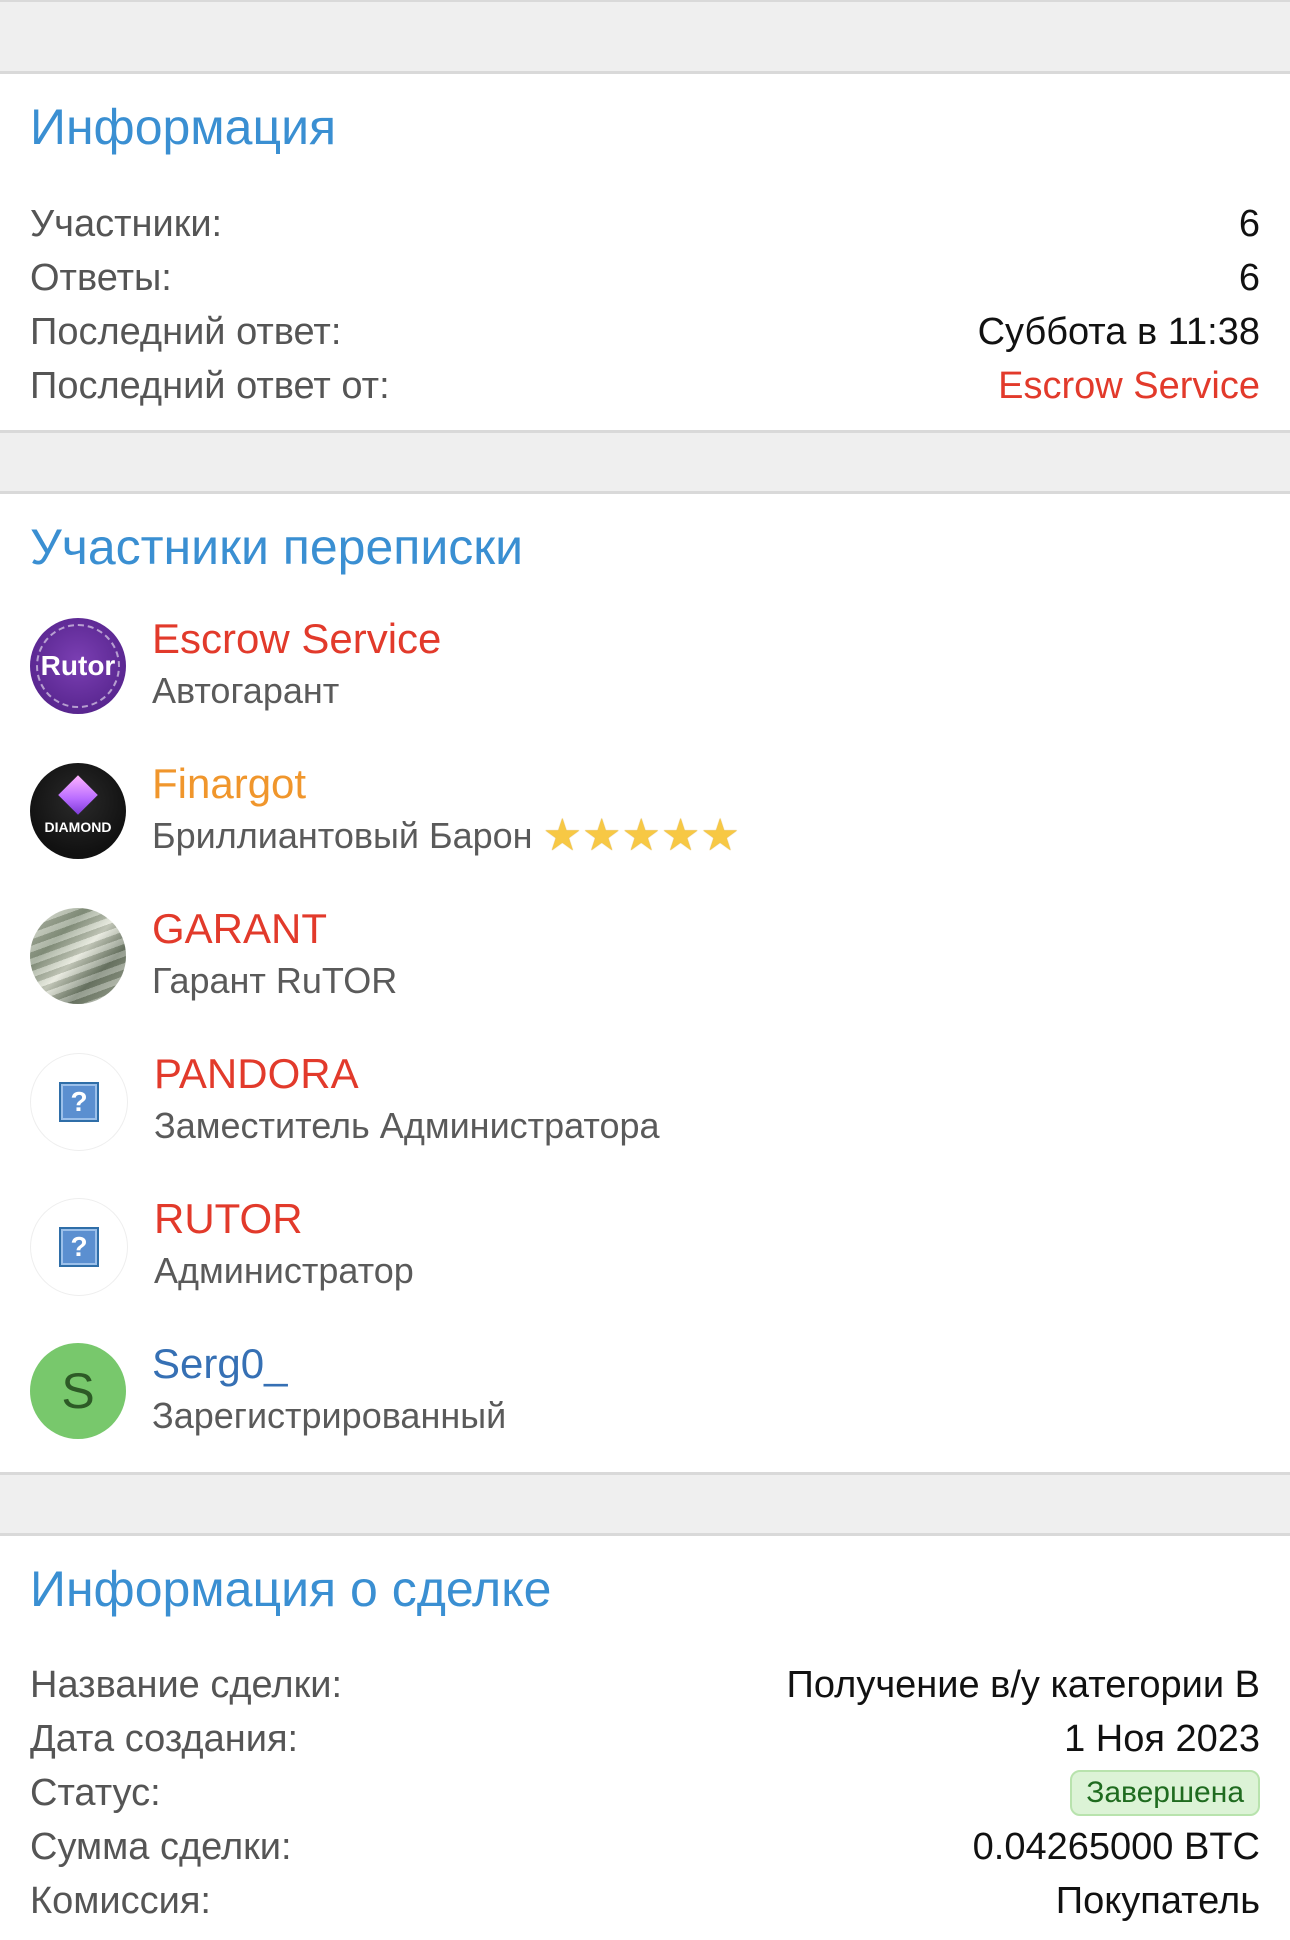 The height and width of the screenshot is (1940, 1290). What do you see at coordinates (78, 827) in the screenshot?
I see `avatar-logo-text: DIAMOND` at bounding box center [78, 827].